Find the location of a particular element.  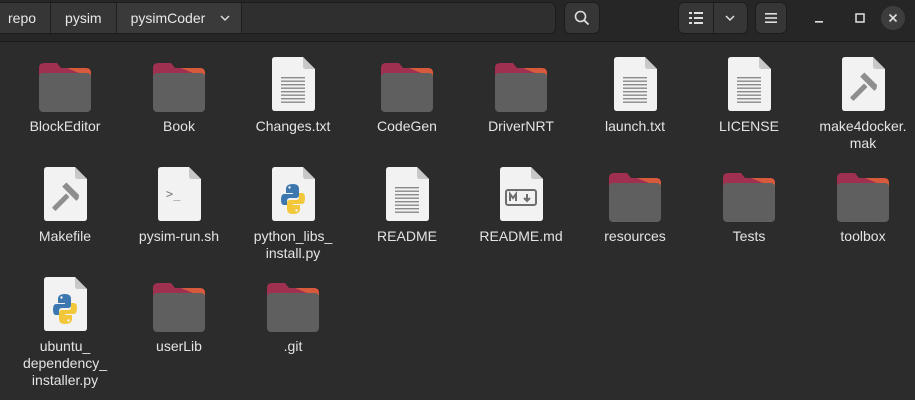

breadcrumb-pysim: pysim is located at coordinates (84, 18).